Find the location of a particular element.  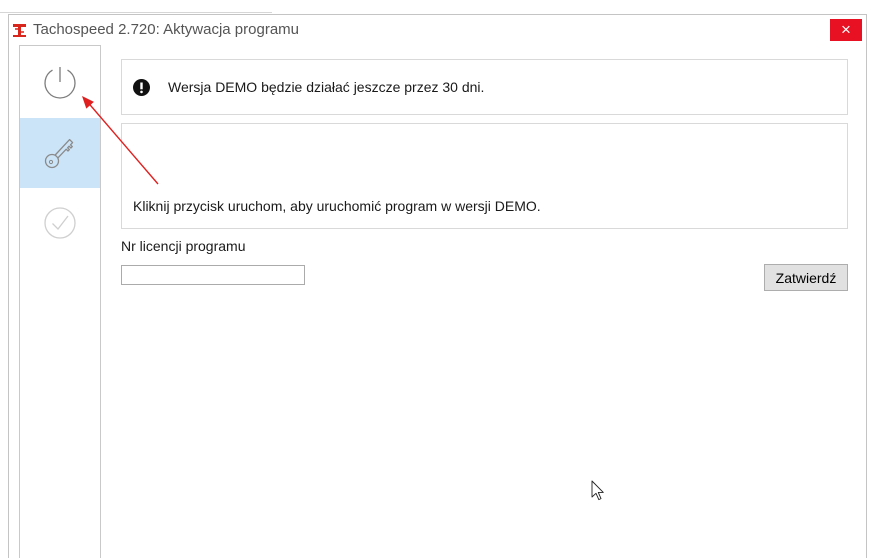

title-bar: Tachospeed 2.720: Aktywacja programu × is located at coordinates (437, 30).